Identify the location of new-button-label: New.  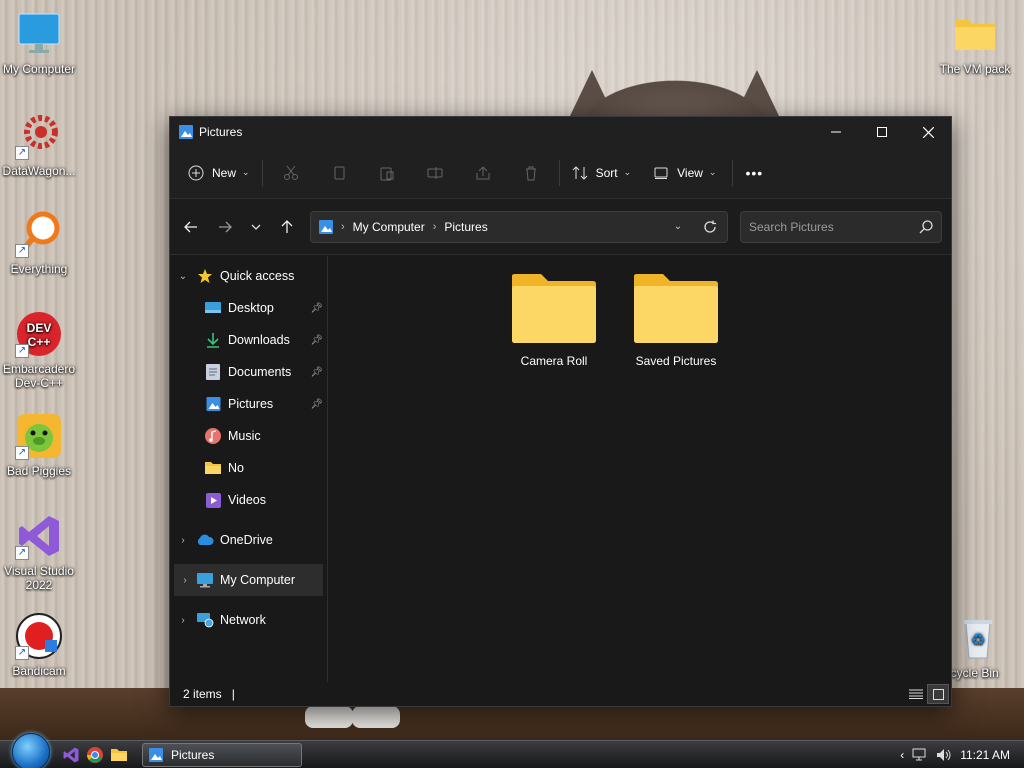
(224, 172).